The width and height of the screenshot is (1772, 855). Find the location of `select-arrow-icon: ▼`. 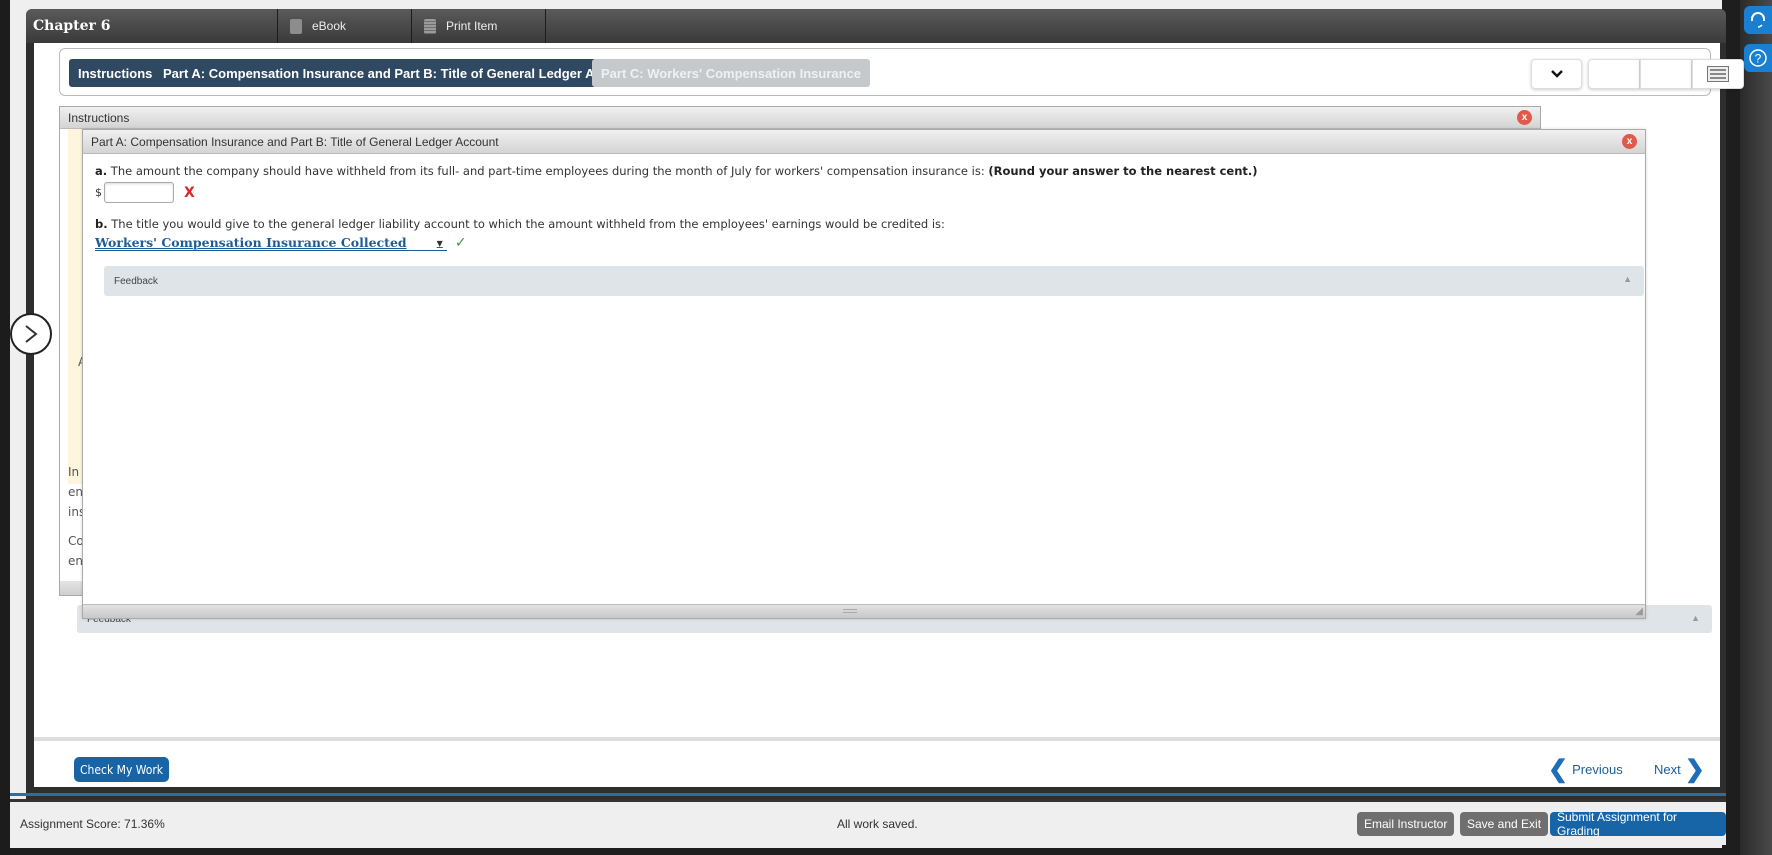

select-arrow-icon: ▼ is located at coordinates (439, 242).